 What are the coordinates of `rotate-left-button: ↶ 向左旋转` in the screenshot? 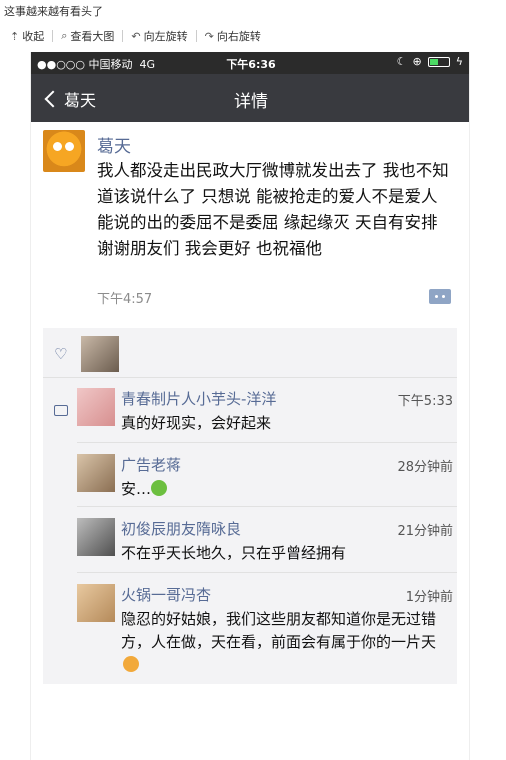 It's located at (159, 36).